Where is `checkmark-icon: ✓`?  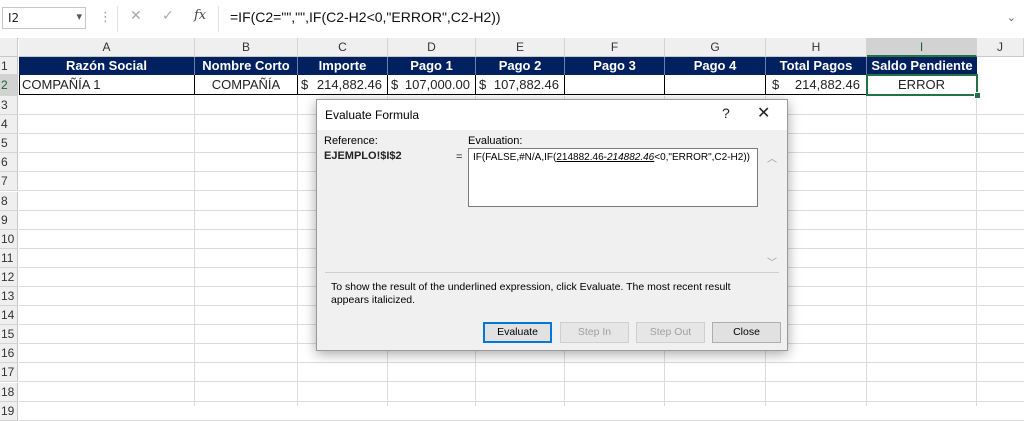 checkmark-icon: ✓ is located at coordinates (168, 16).